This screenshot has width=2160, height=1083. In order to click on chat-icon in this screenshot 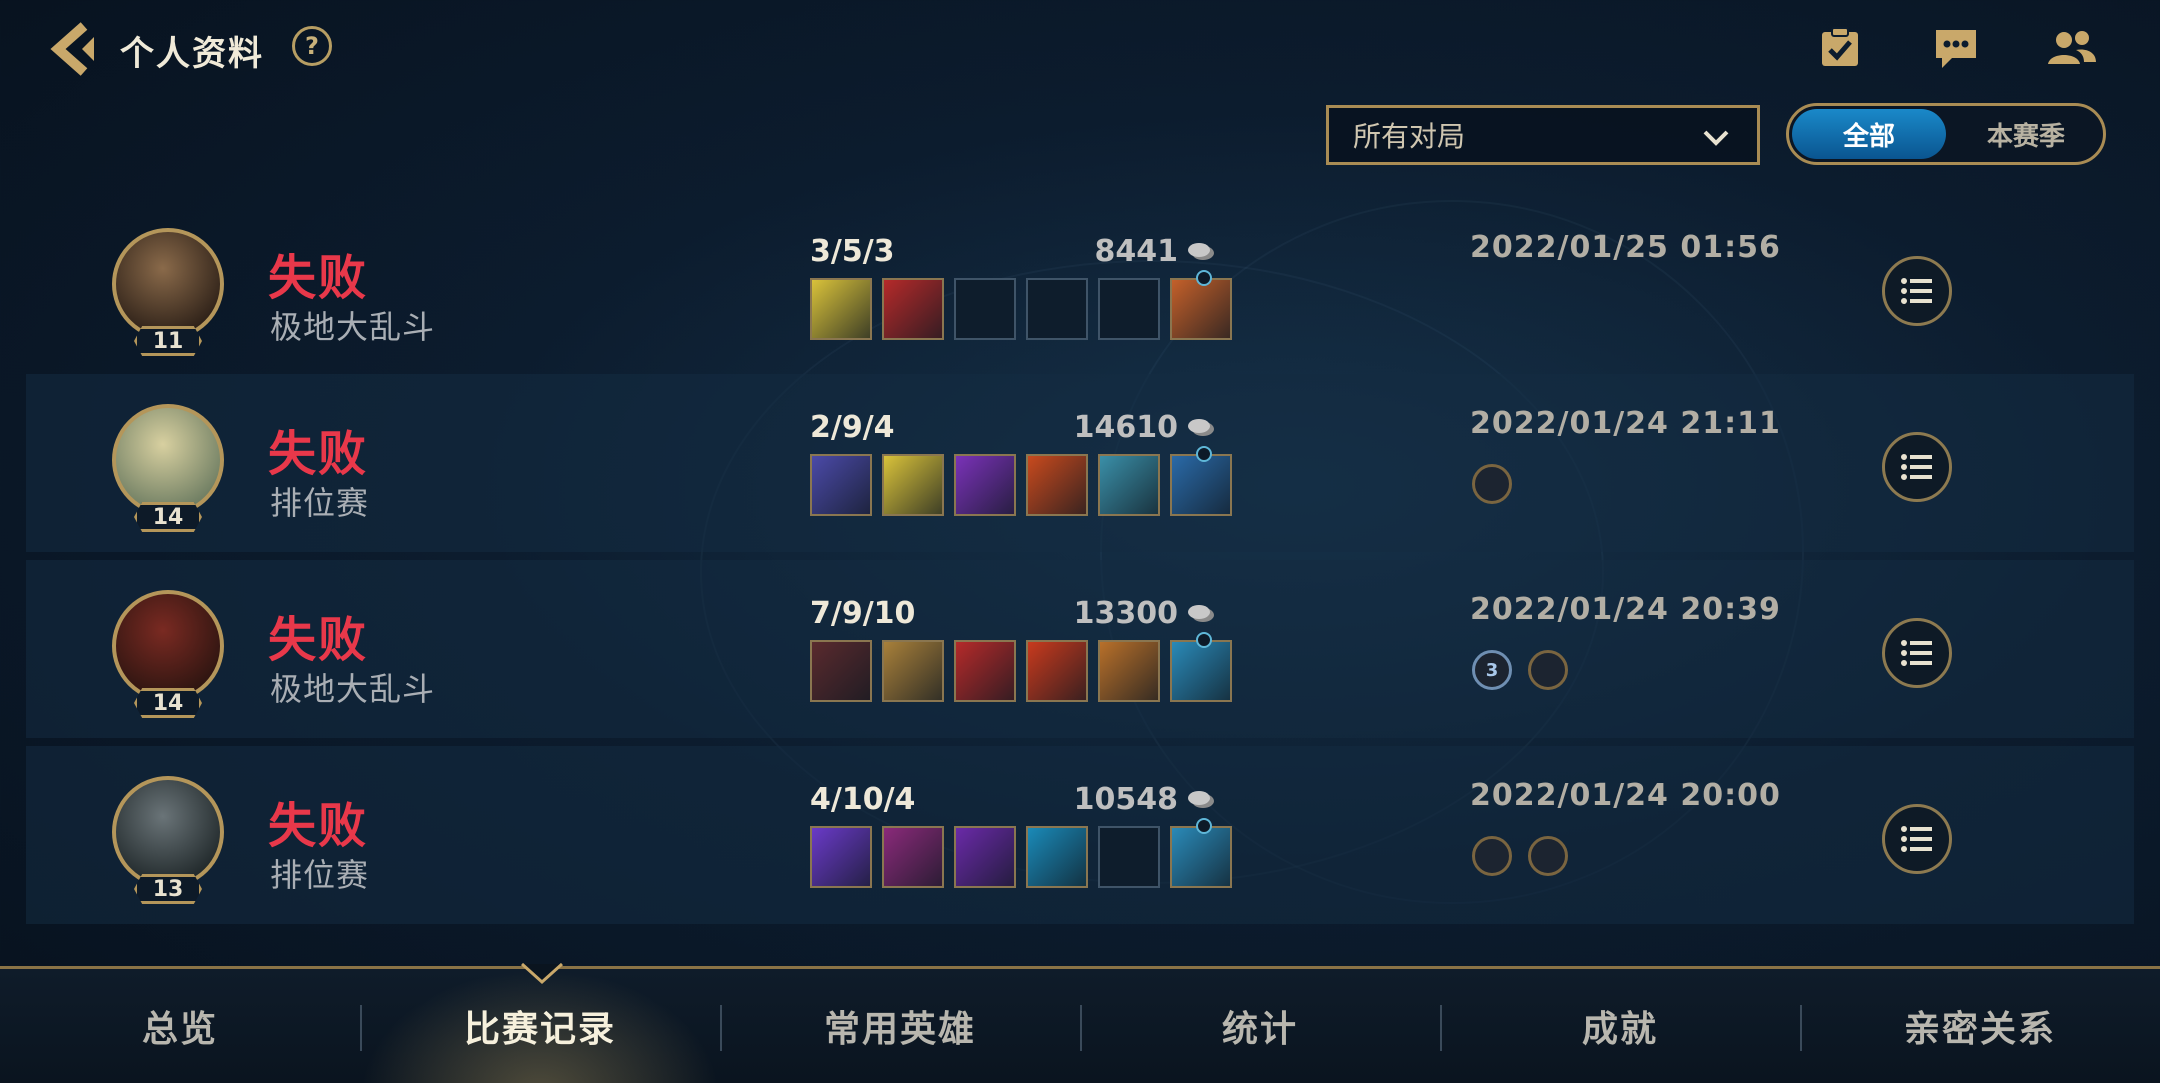, I will do `click(1956, 49)`.